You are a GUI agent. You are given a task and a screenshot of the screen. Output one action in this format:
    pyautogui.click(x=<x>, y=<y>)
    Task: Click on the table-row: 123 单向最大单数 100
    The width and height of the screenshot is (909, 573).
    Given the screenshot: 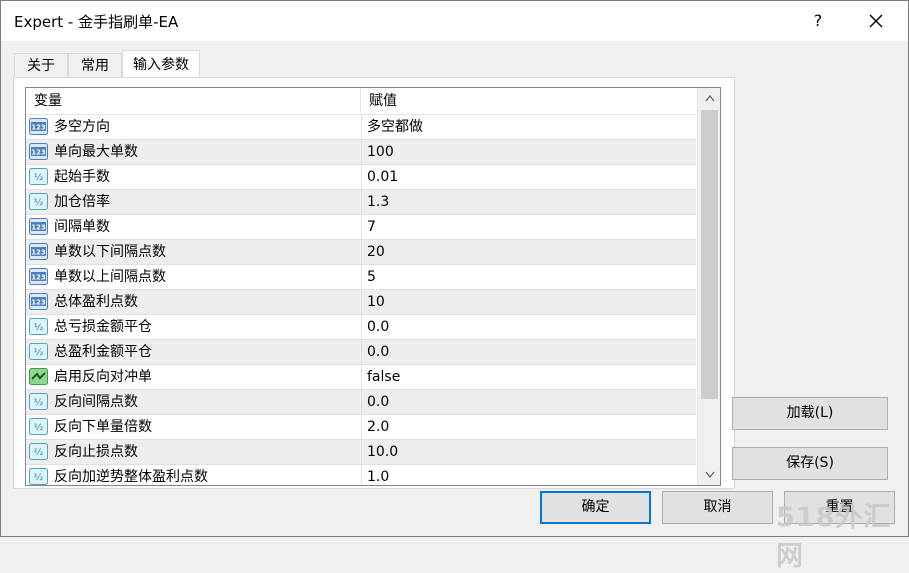 What is the action you would take?
    pyautogui.click(x=361, y=152)
    